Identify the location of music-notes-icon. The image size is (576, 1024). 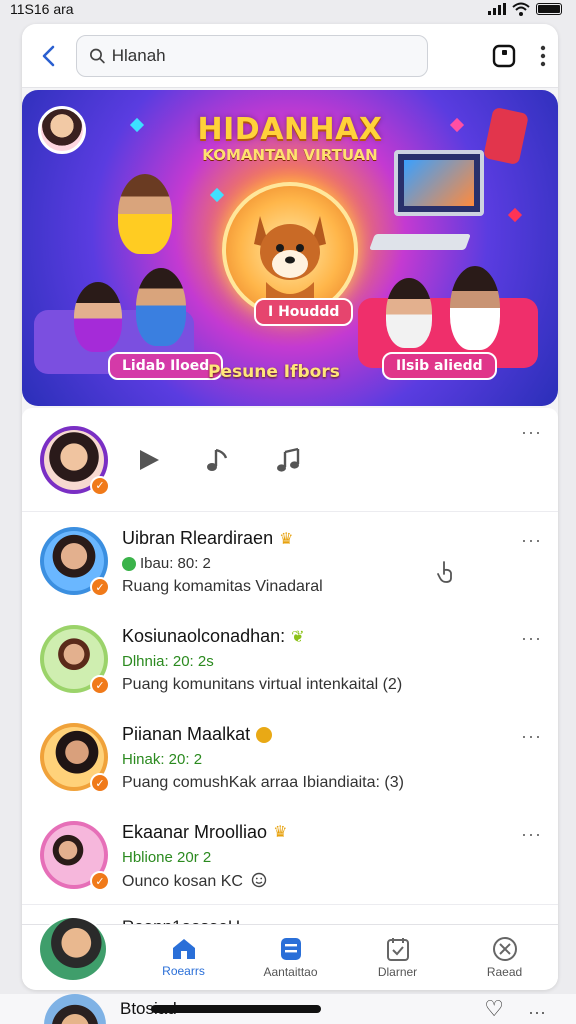
(290, 460).